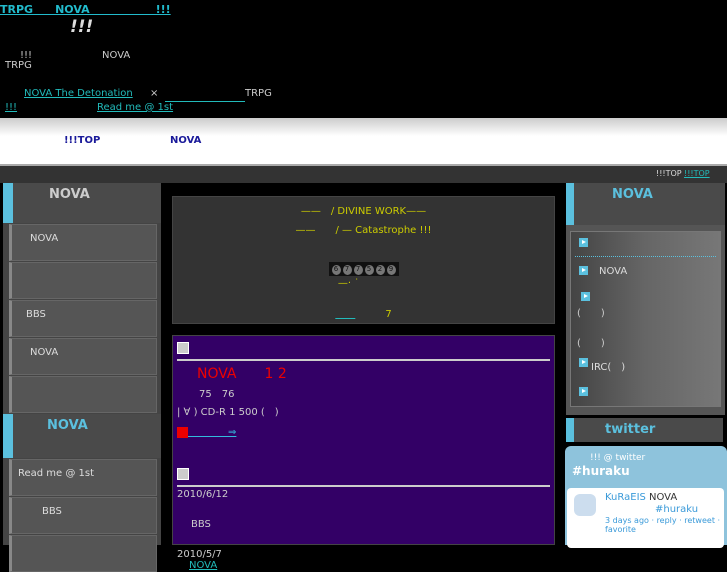  What do you see at coordinates (618, 458) in the screenshot?
I see `twitter-caption: !!! @ twitter` at bounding box center [618, 458].